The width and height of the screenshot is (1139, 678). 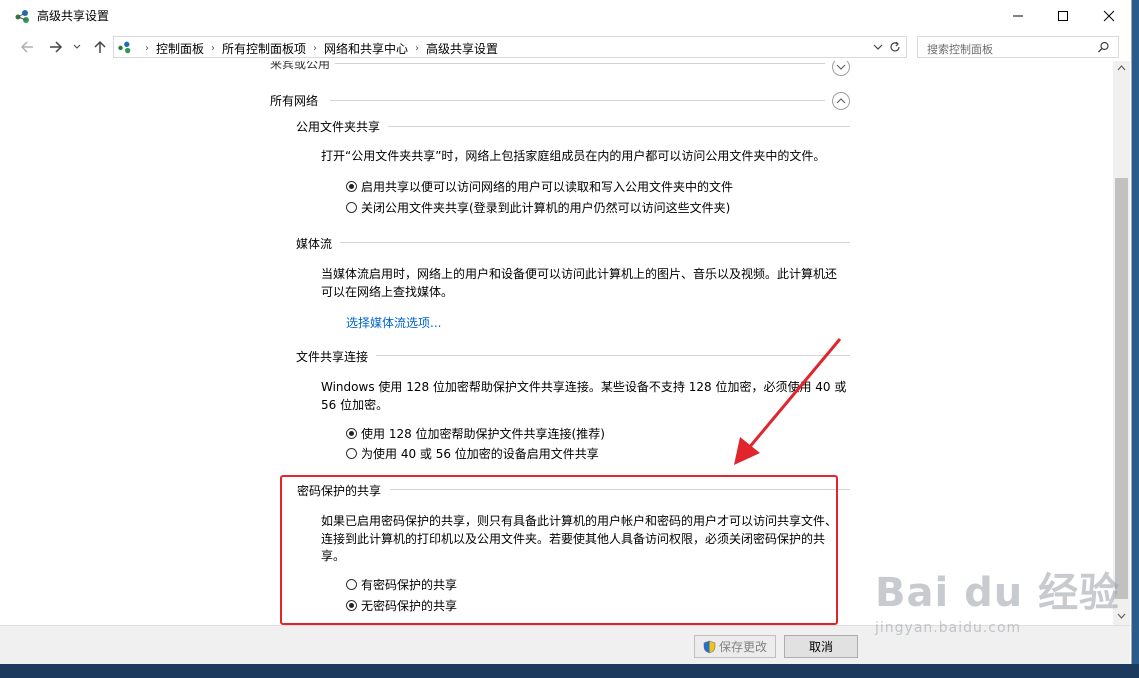 I want to click on annotation-highlight-box, so click(x=559, y=550).